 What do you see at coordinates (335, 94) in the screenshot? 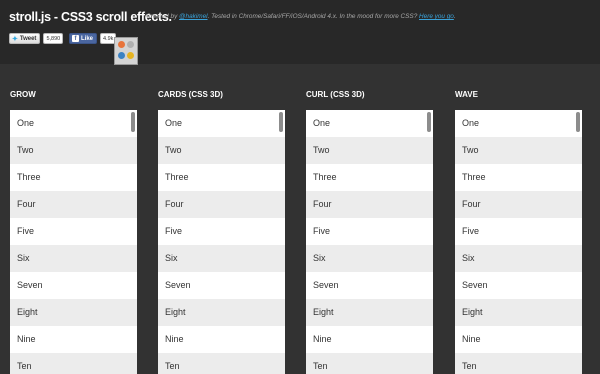
I see `list-heading-curl: CURL (CSS 3D)` at bounding box center [335, 94].